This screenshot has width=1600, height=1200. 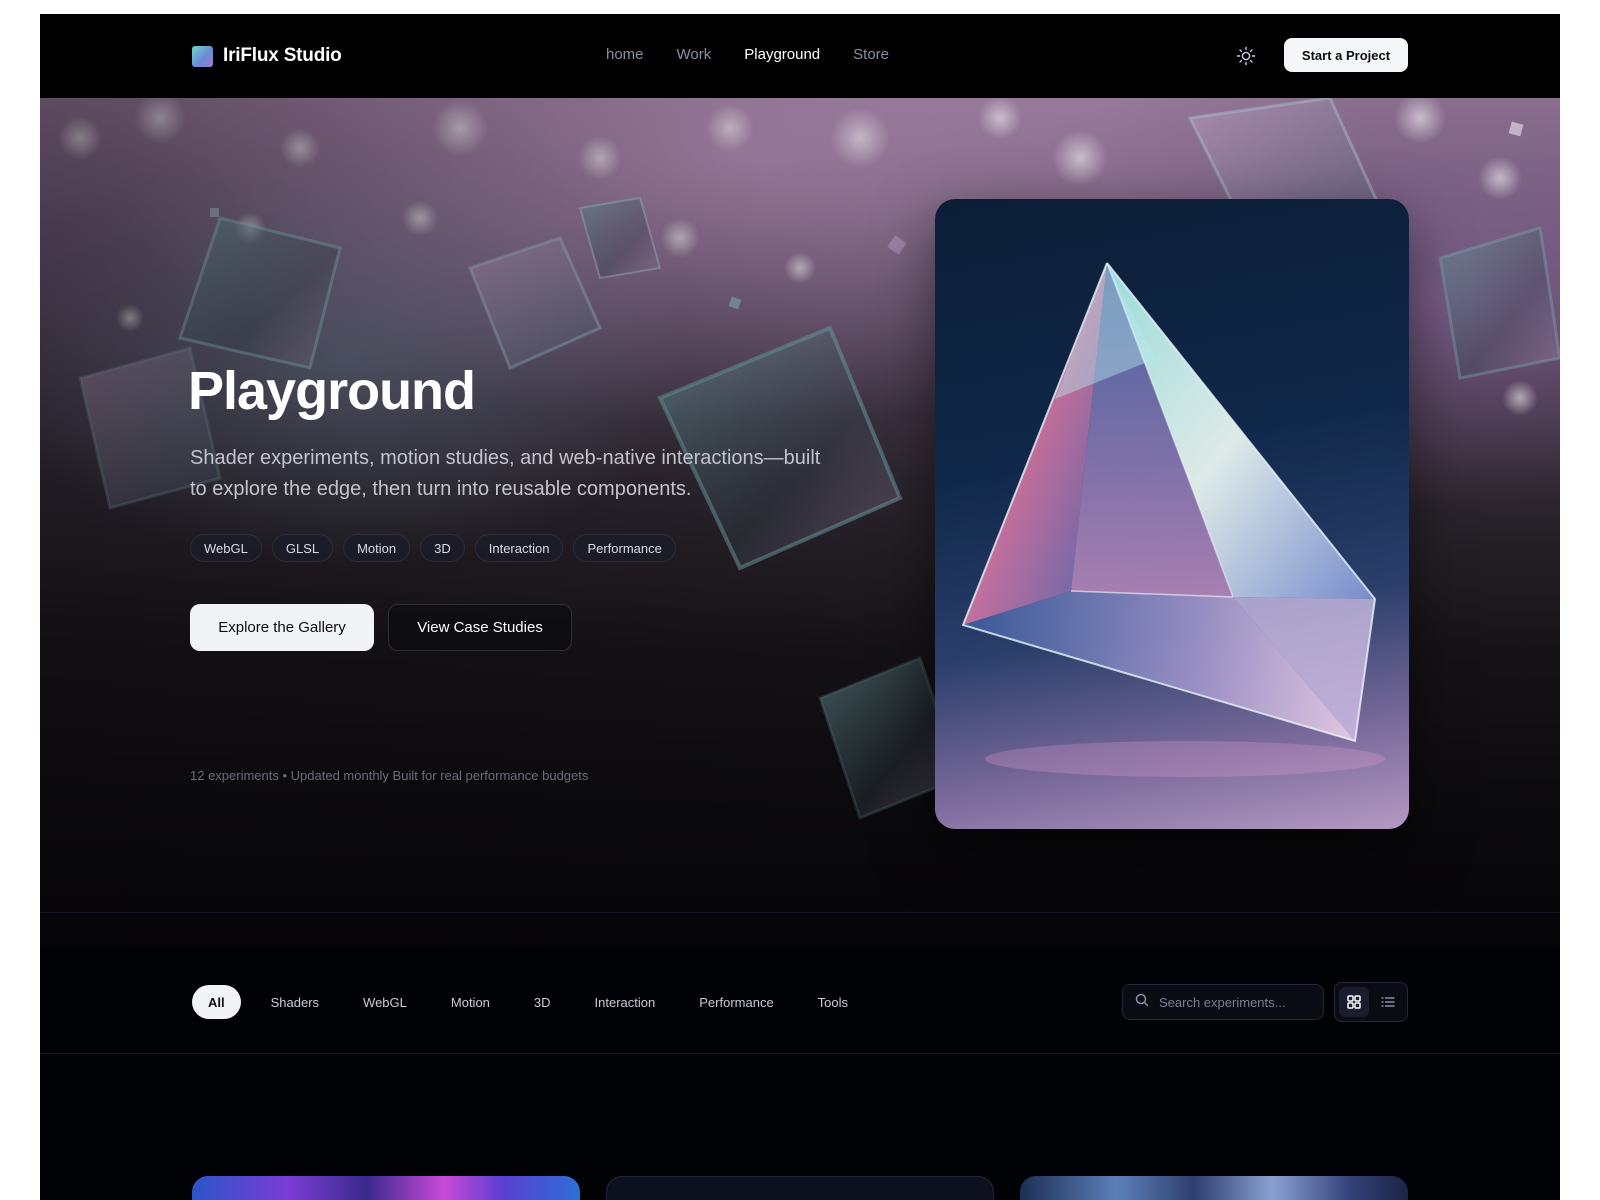 I want to click on divider-bottom, so click(x=800, y=1053).